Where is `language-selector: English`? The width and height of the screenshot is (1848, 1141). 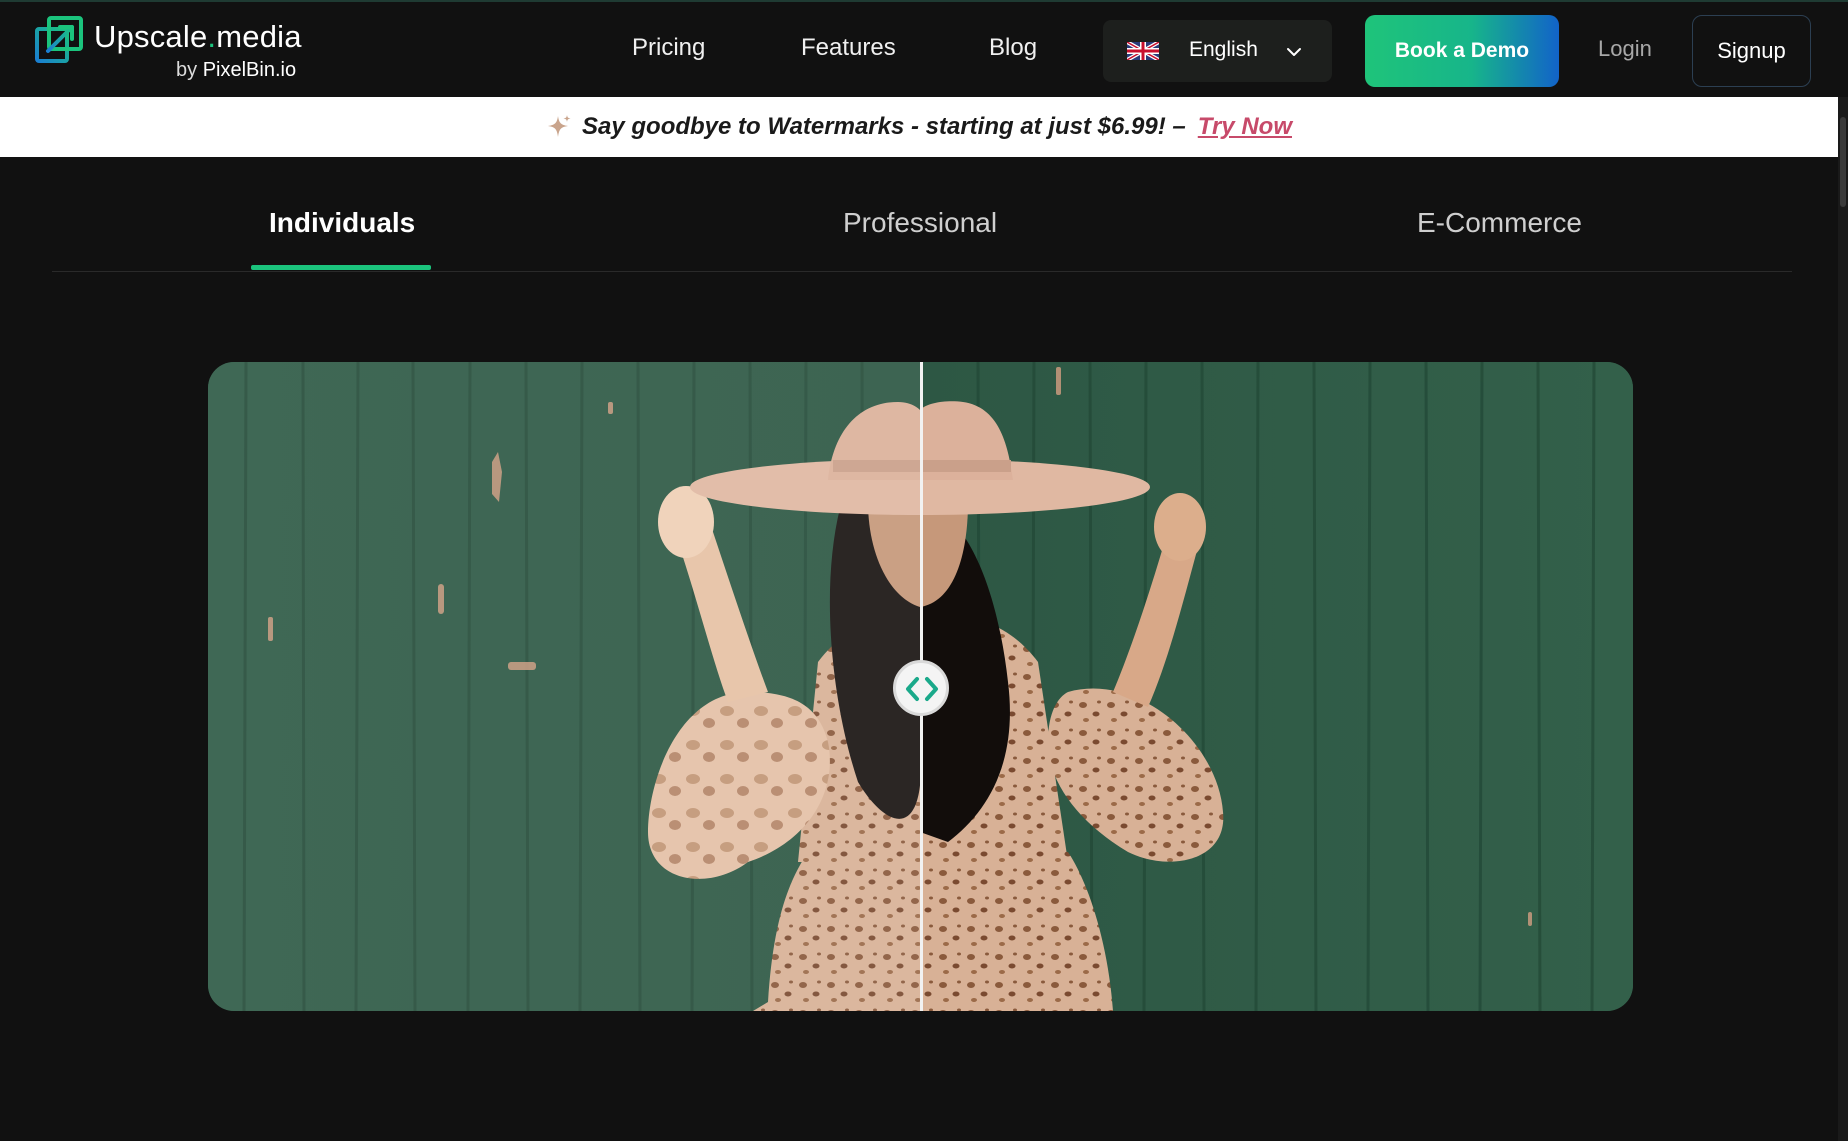 language-selector: English is located at coordinates (1217, 51).